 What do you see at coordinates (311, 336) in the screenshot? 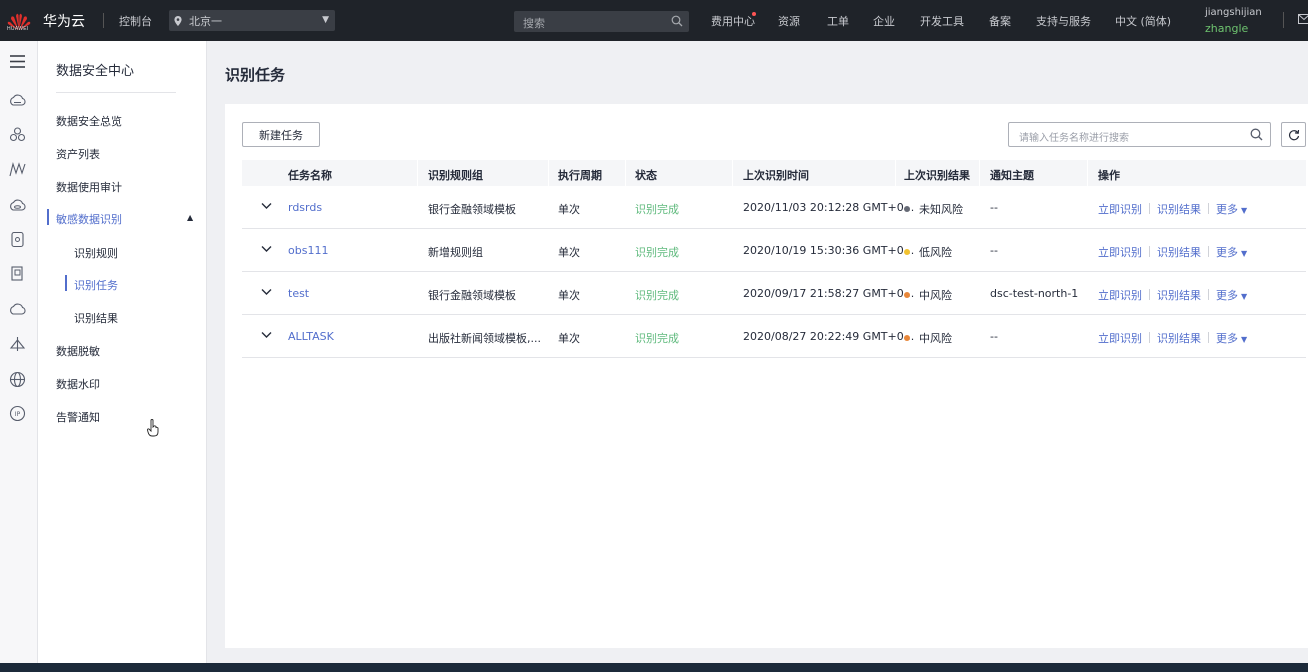
I see `task-name-link: ALLTASK` at bounding box center [311, 336].